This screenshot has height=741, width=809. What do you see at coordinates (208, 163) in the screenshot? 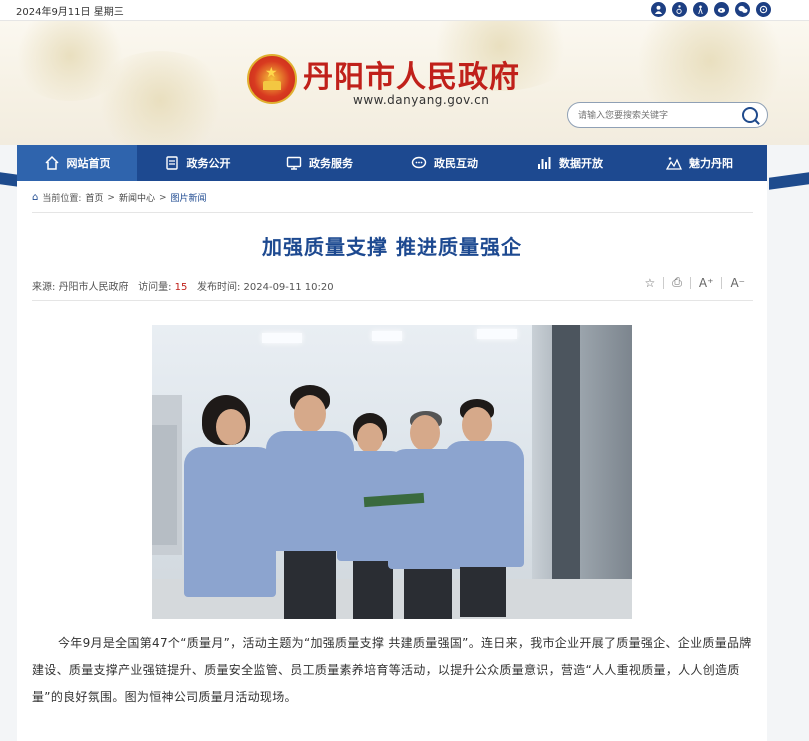
I see `nav-item-label: 政务公开` at bounding box center [208, 163].